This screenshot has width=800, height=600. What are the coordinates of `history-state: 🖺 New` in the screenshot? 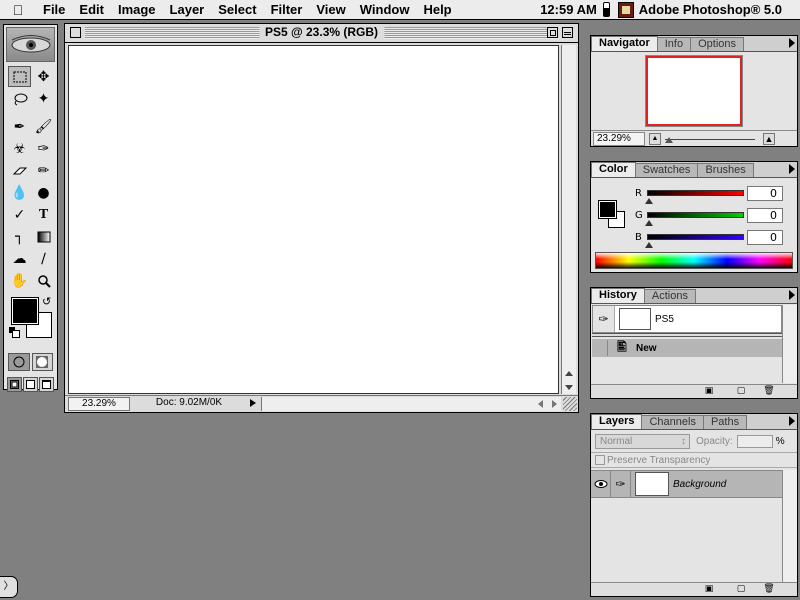 It's located at (687, 348).